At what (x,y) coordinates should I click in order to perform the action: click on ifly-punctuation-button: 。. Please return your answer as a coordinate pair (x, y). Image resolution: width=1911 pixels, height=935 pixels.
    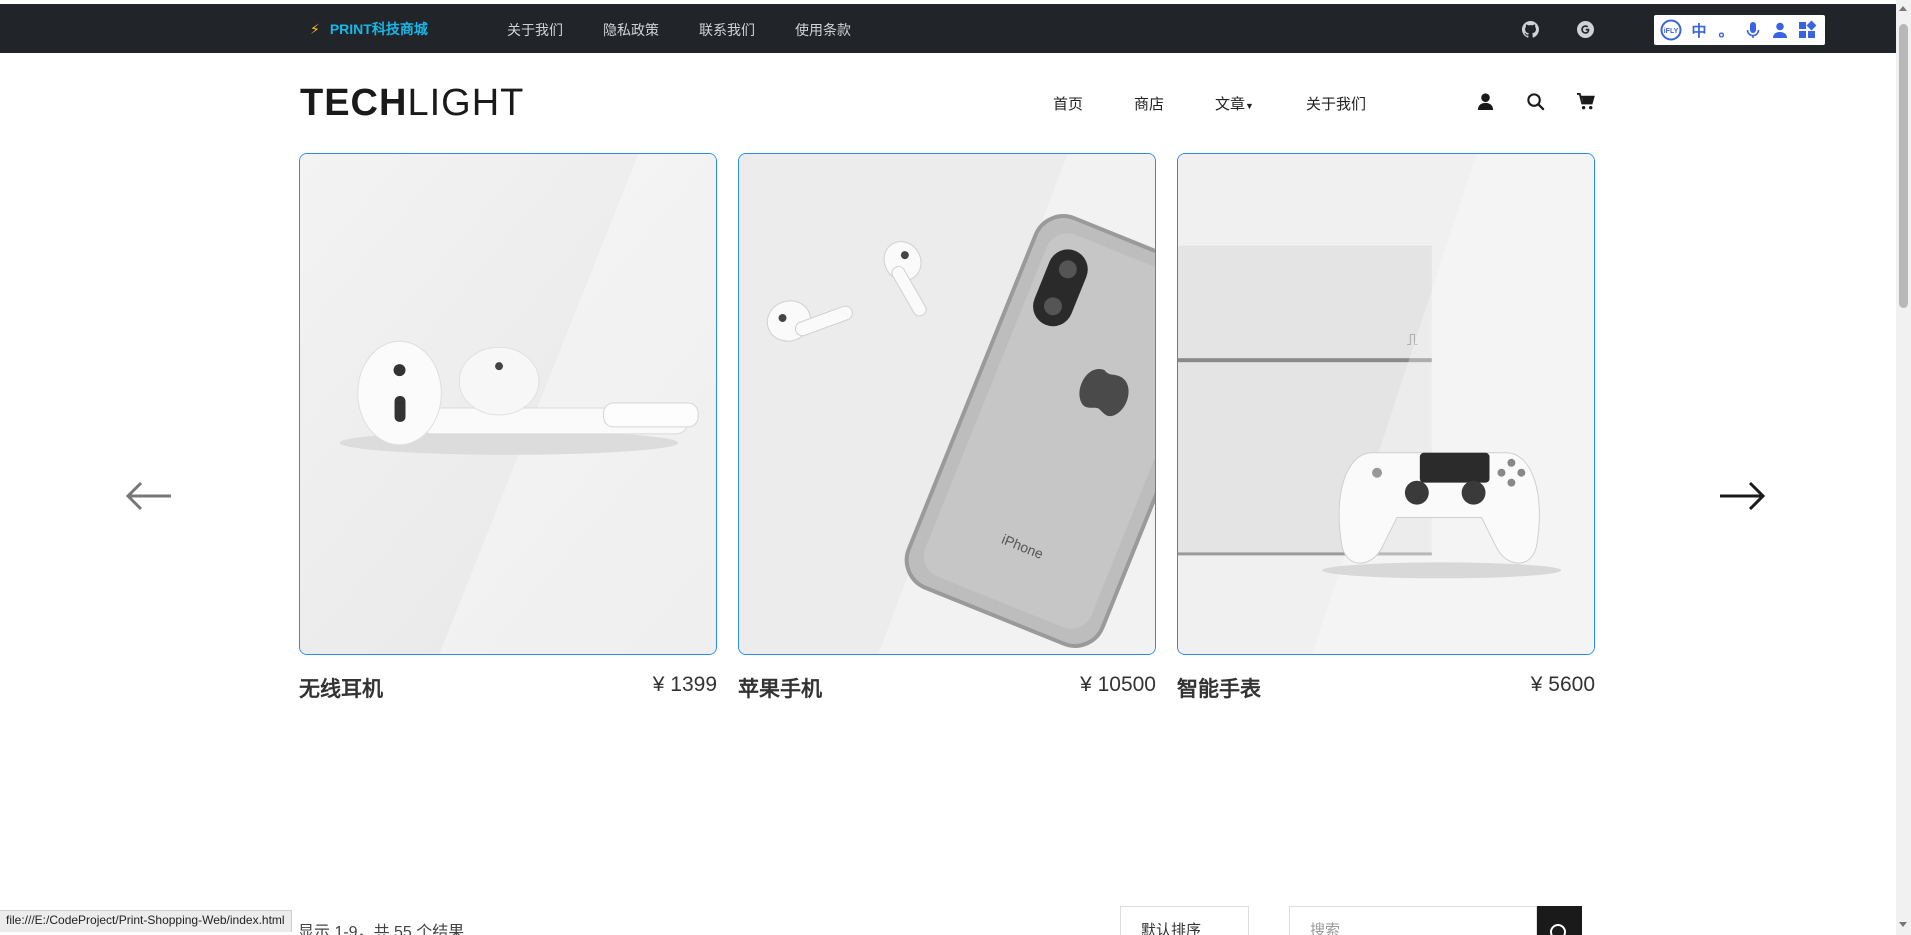
    Looking at the image, I should click on (1726, 30).